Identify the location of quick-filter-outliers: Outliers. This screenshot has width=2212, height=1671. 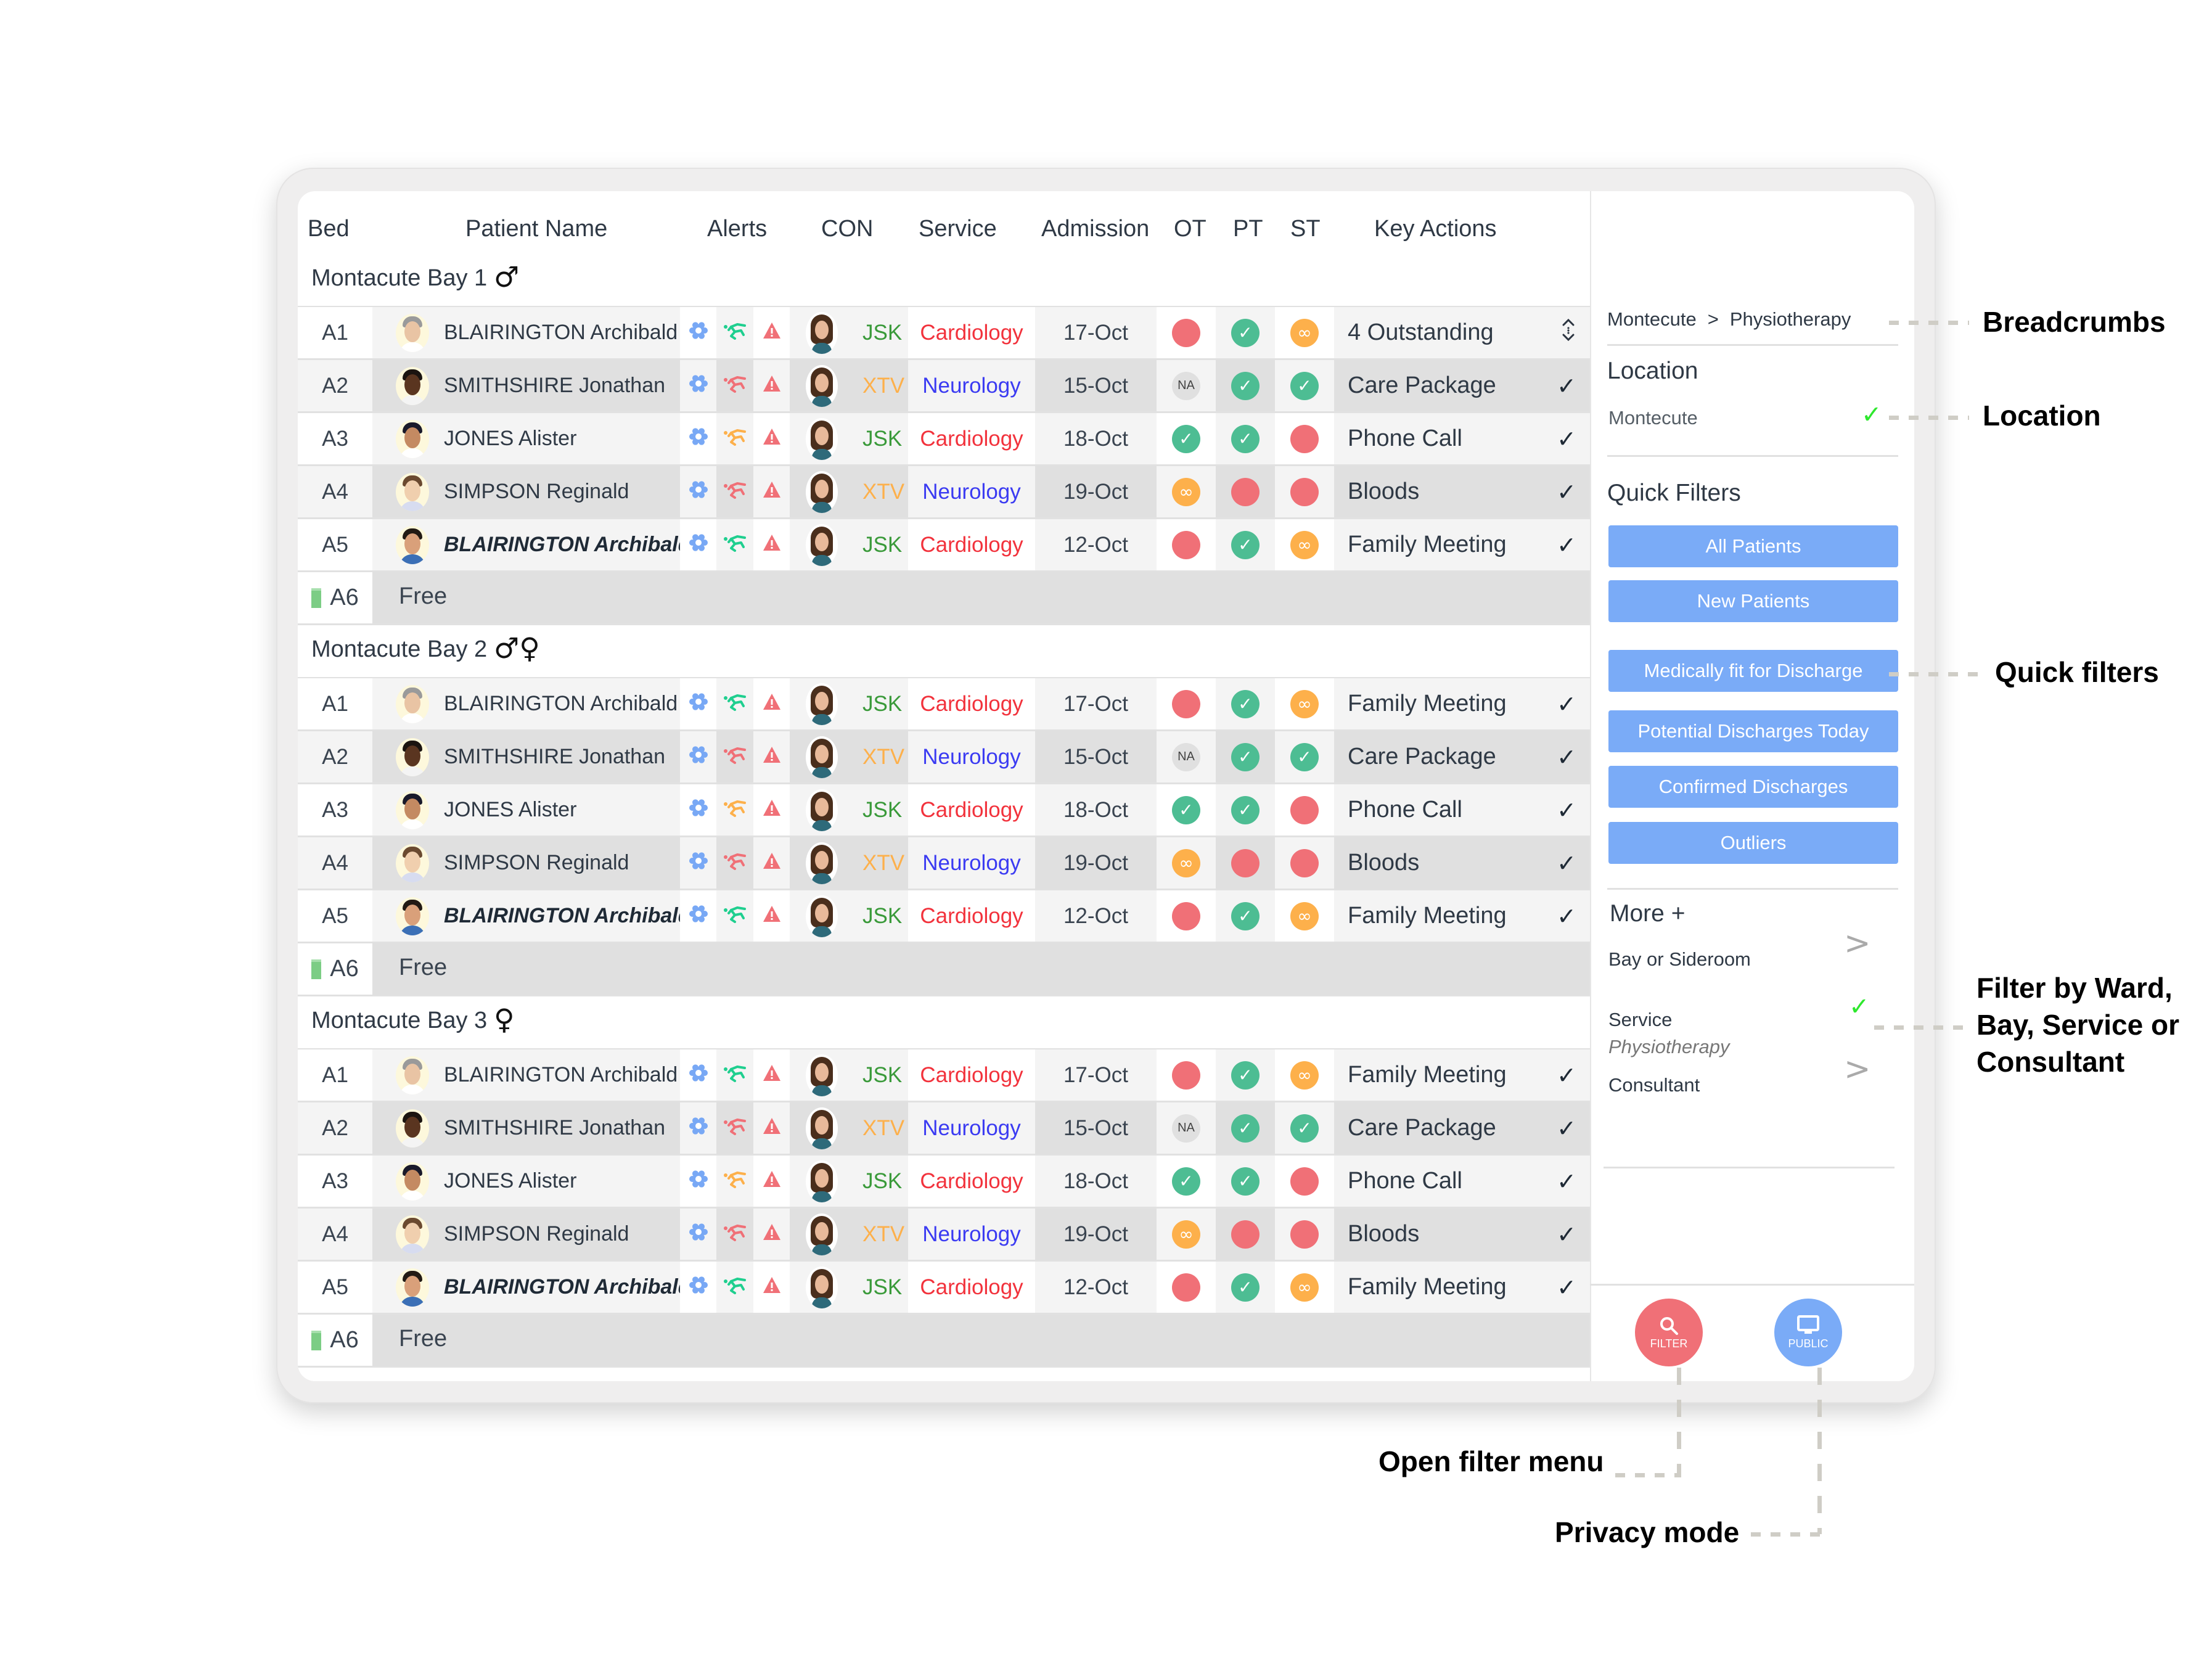
(1753, 843).